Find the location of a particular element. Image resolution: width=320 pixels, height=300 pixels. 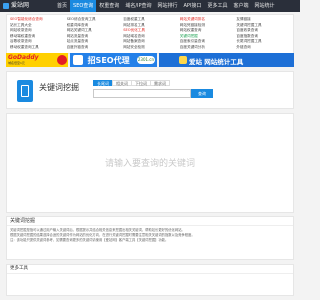

more-tools-title: 更多工具 is located at coordinates (150, 269).